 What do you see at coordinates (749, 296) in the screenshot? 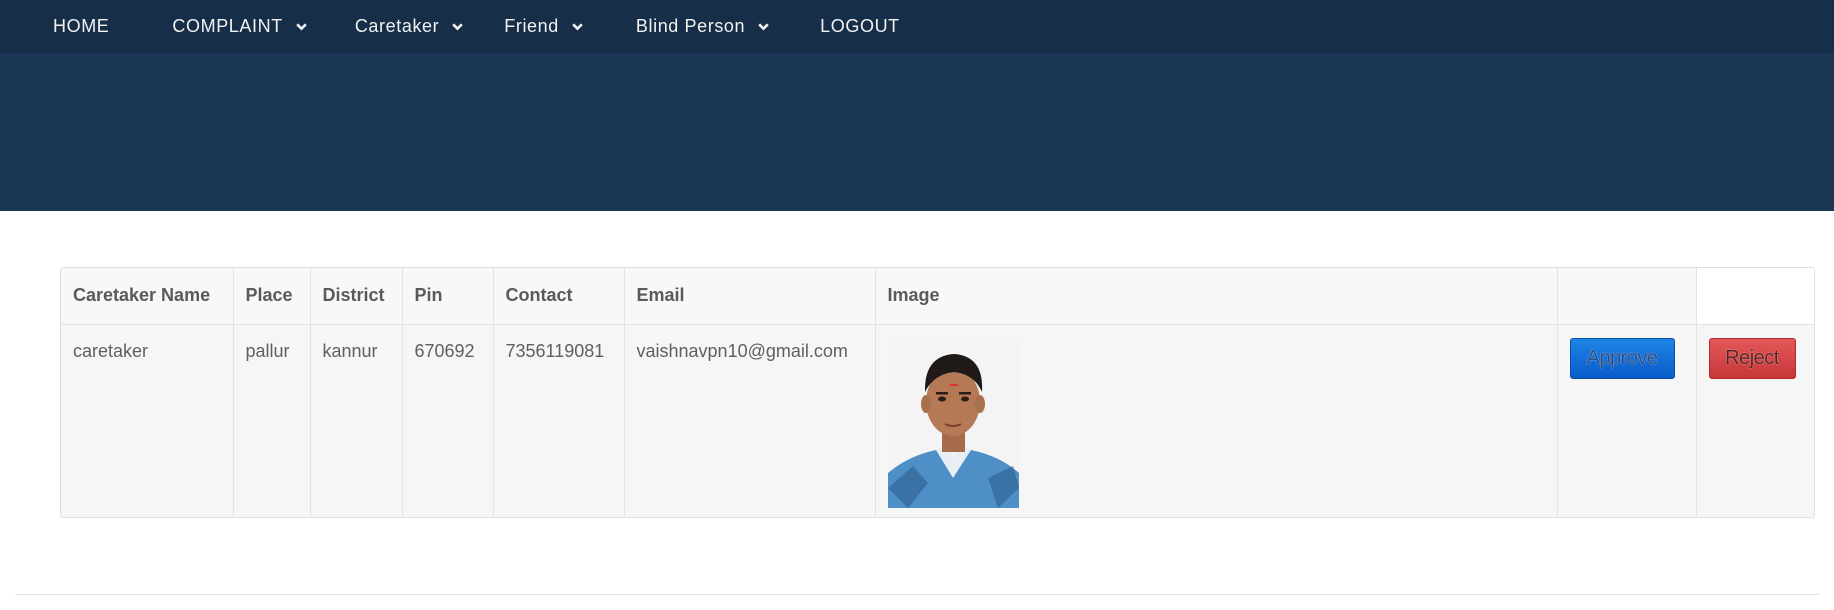
I see `header-email: Email` at bounding box center [749, 296].